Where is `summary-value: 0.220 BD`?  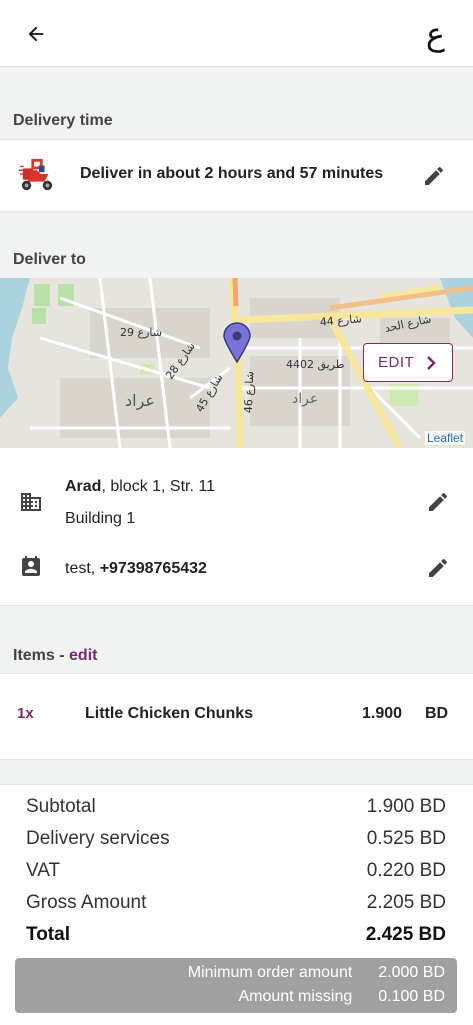 summary-value: 0.220 BD is located at coordinates (406, 870).